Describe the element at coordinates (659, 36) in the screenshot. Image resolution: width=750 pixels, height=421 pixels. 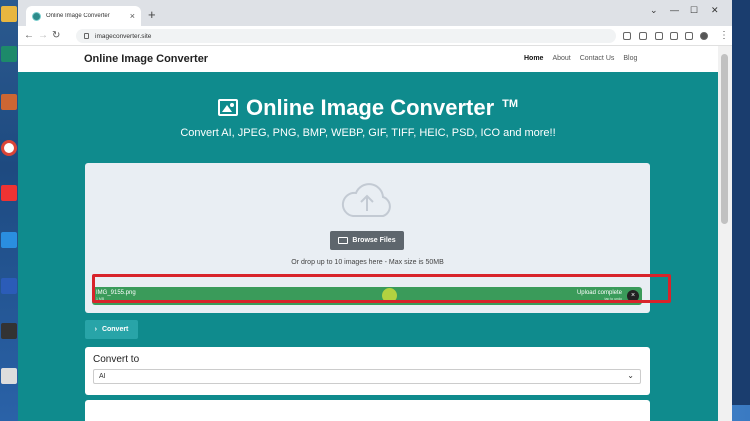
I see `camera-icon` at that location.